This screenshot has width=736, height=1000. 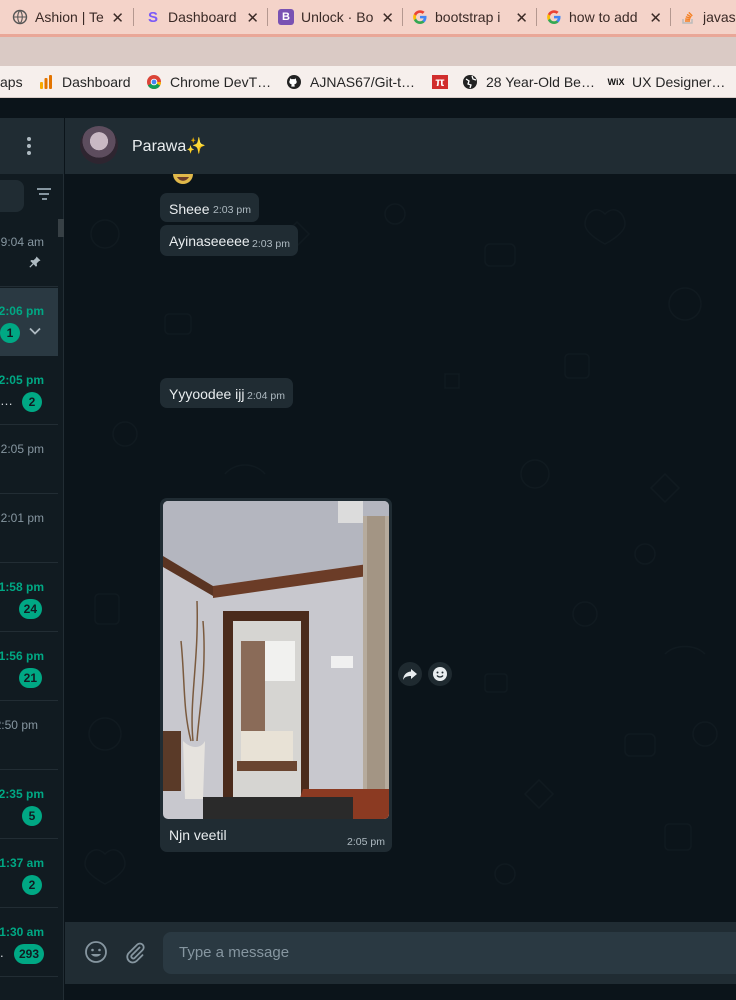 I want to click on unread-badge: 21, so click(x=30, y=678).